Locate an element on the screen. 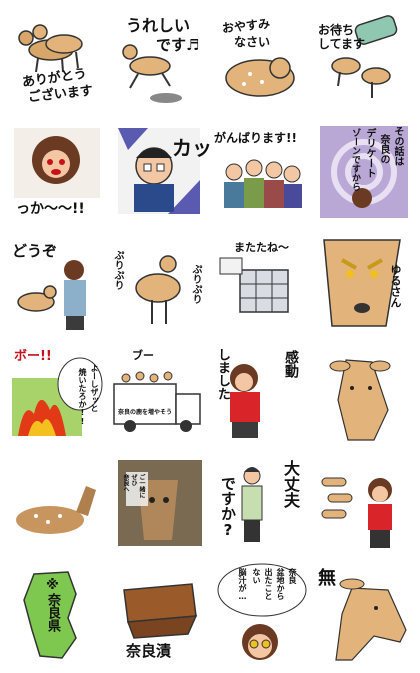 The height and width of the screenshot is (673, 420). sticker-18-line-3: 奈良へ is located at coordinates (125, 483).